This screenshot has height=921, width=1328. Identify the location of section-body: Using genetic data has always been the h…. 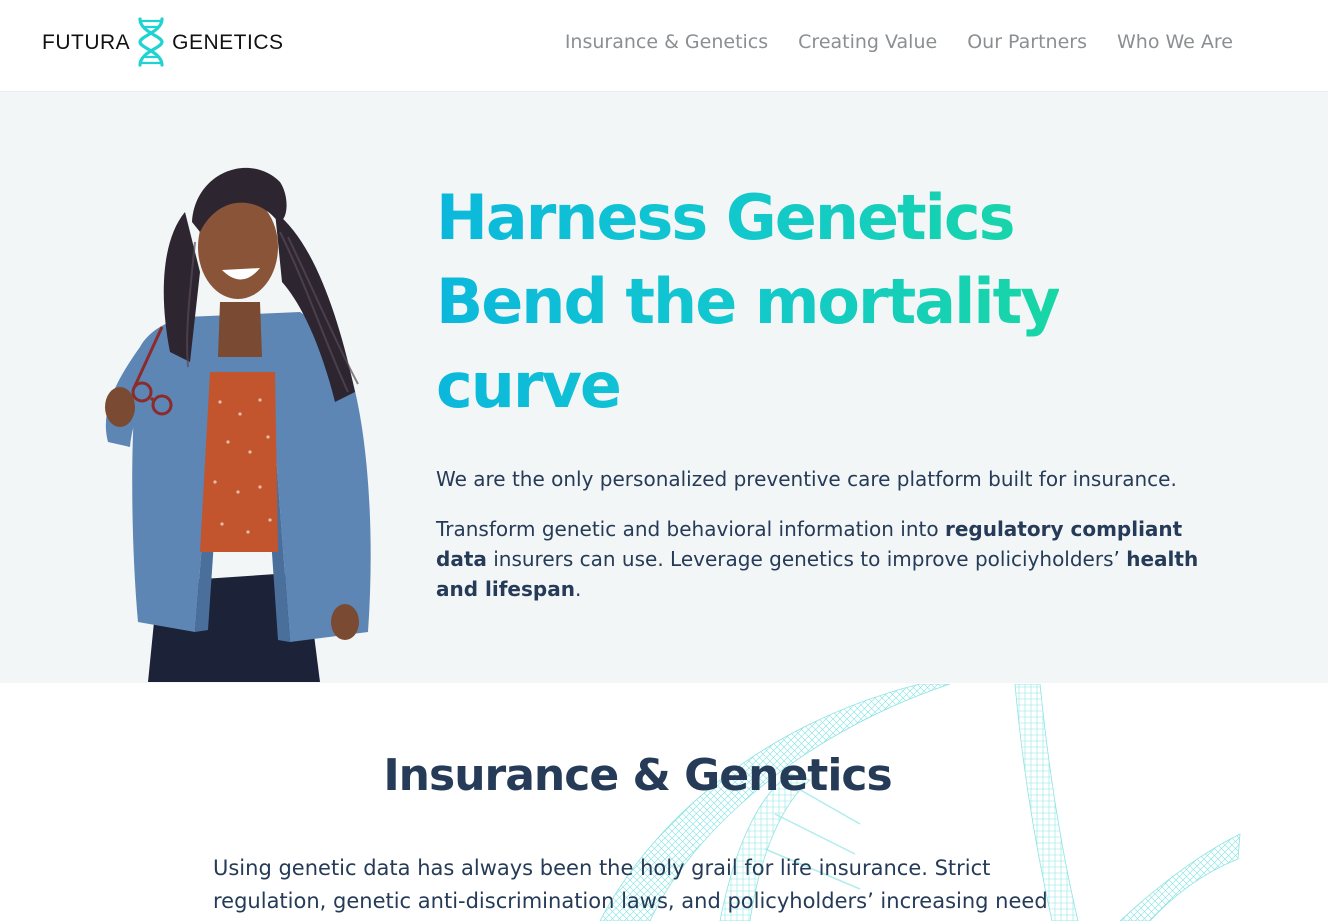
(630, 884).